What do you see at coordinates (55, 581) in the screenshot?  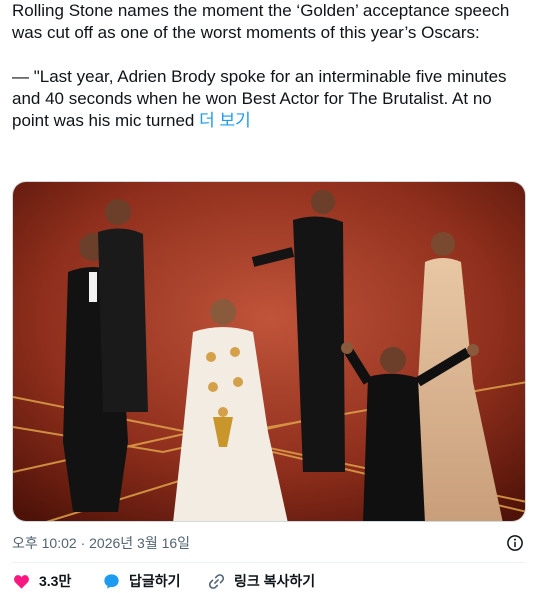 I see `like-count: 3.3만` at bounding box center [55, 581].